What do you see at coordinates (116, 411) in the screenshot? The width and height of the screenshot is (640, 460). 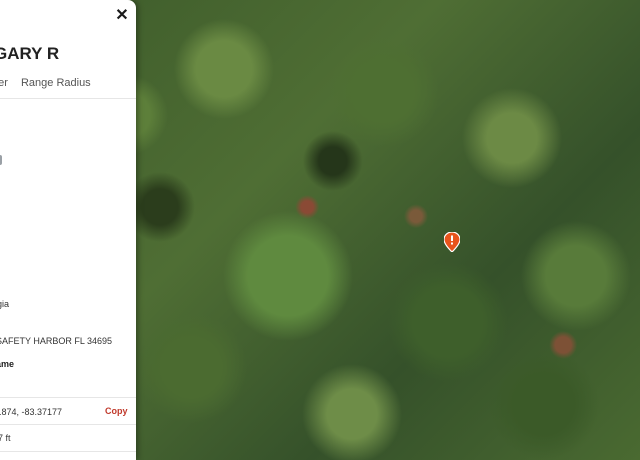 I see `copy-coordinates-button: Copy` at bounding box center [116, 411].